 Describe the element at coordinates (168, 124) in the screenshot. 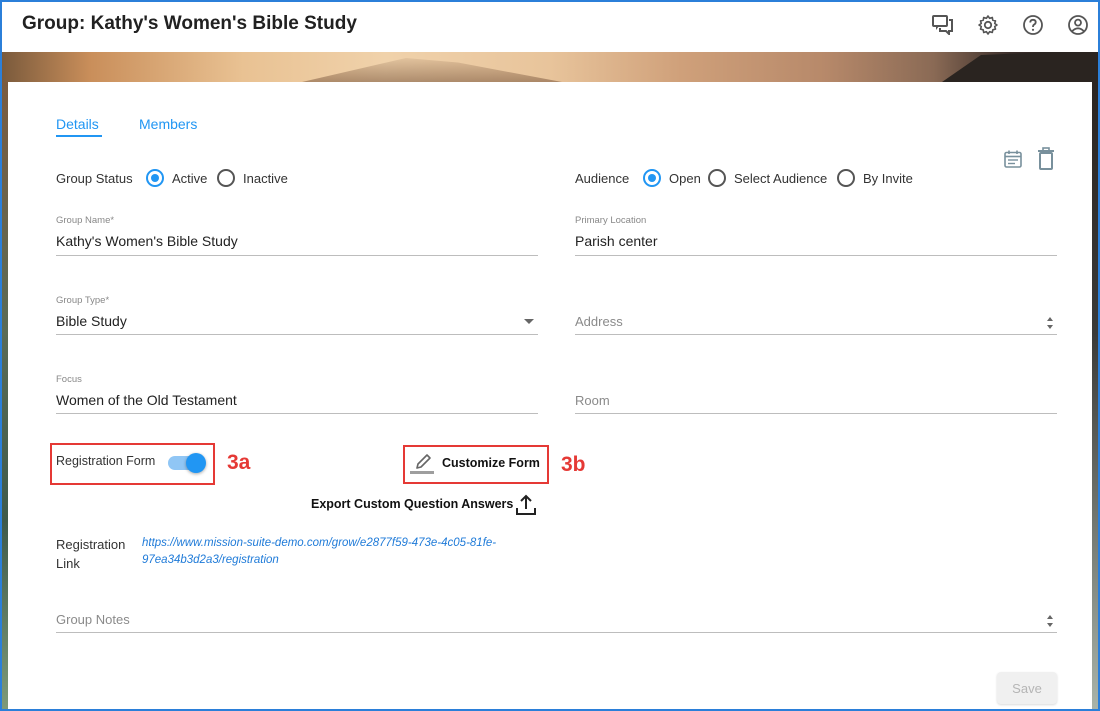

I see `tab-members: Members` at that location.